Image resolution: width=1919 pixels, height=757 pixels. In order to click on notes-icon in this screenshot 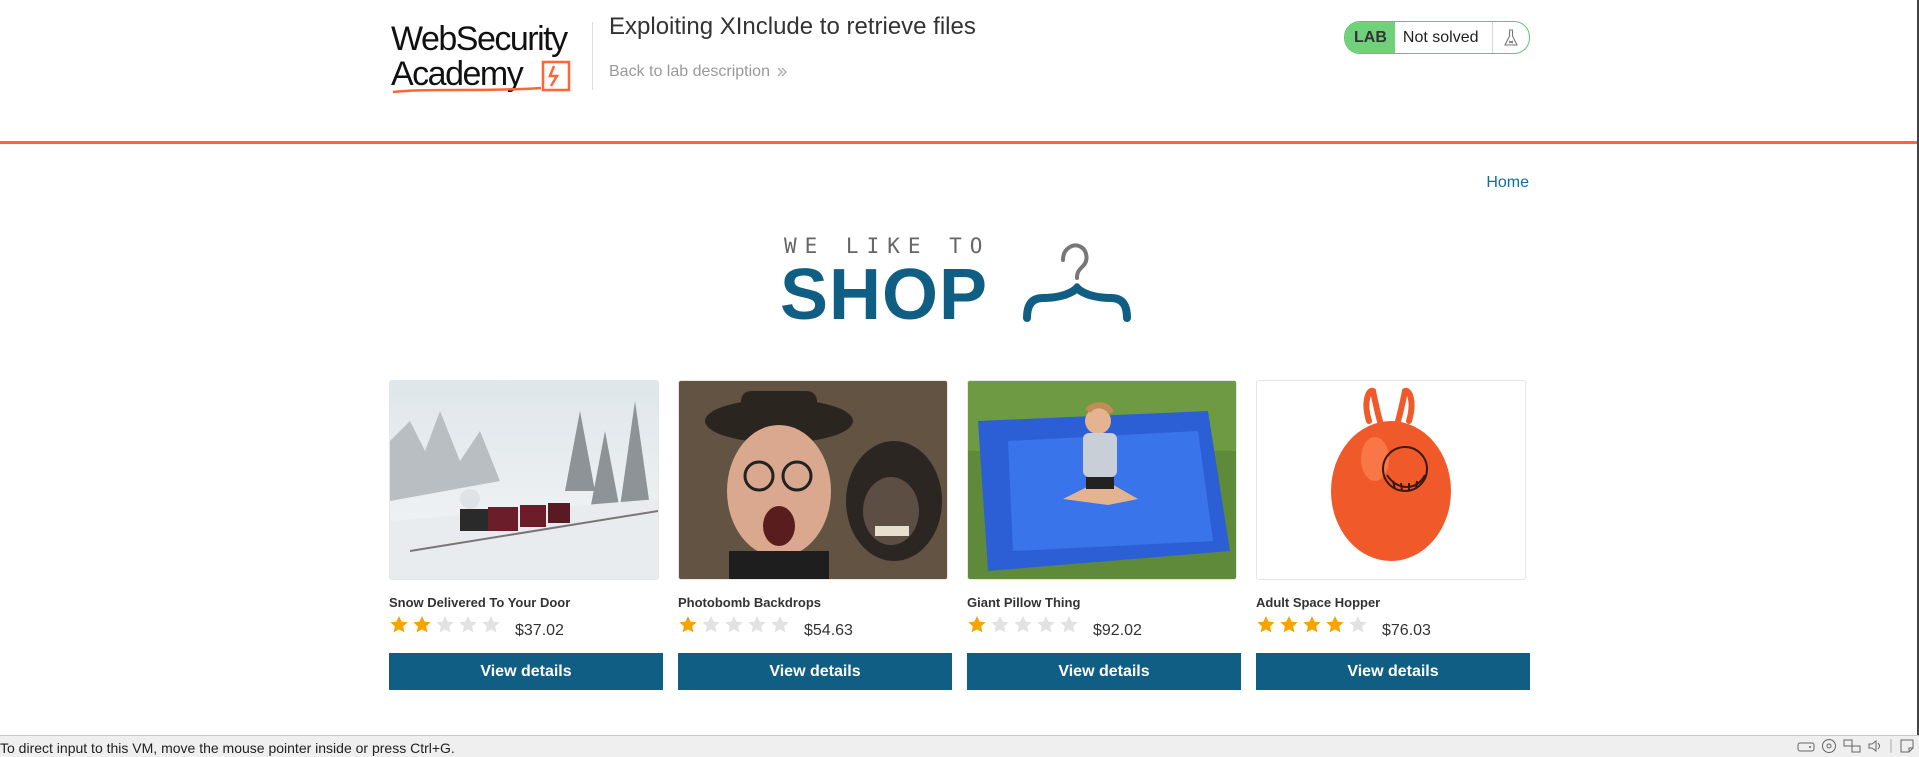, I will do `click(1907, 746)`.